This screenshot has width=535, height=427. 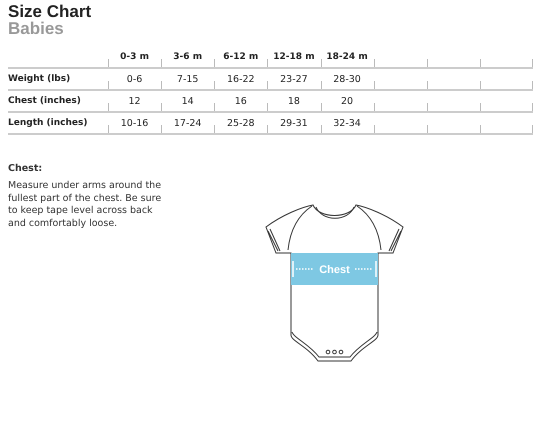 What do you see at coordinates (135, 58) in the screenshot?
I see `column-header: 0-3 m` at bounding box center [135, 58].